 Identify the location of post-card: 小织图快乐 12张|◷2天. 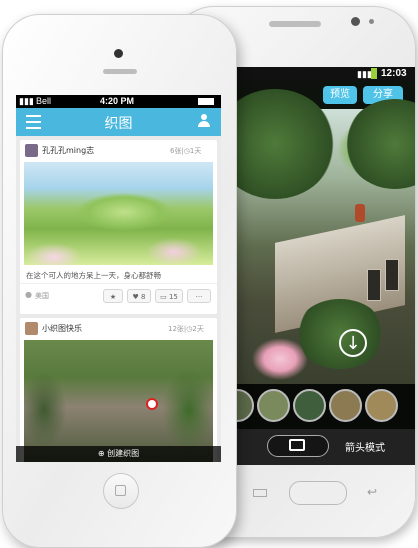
(118, 390).